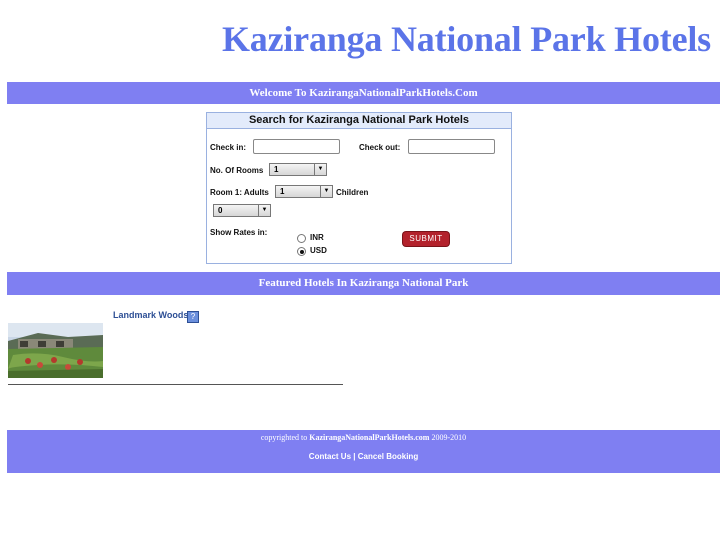 Image resolution: width=727 pixels, height=545 pixels. What do you see at coordinates (175, 384) in the screenshot?
I see `divider` at bounding box center [175, 384].